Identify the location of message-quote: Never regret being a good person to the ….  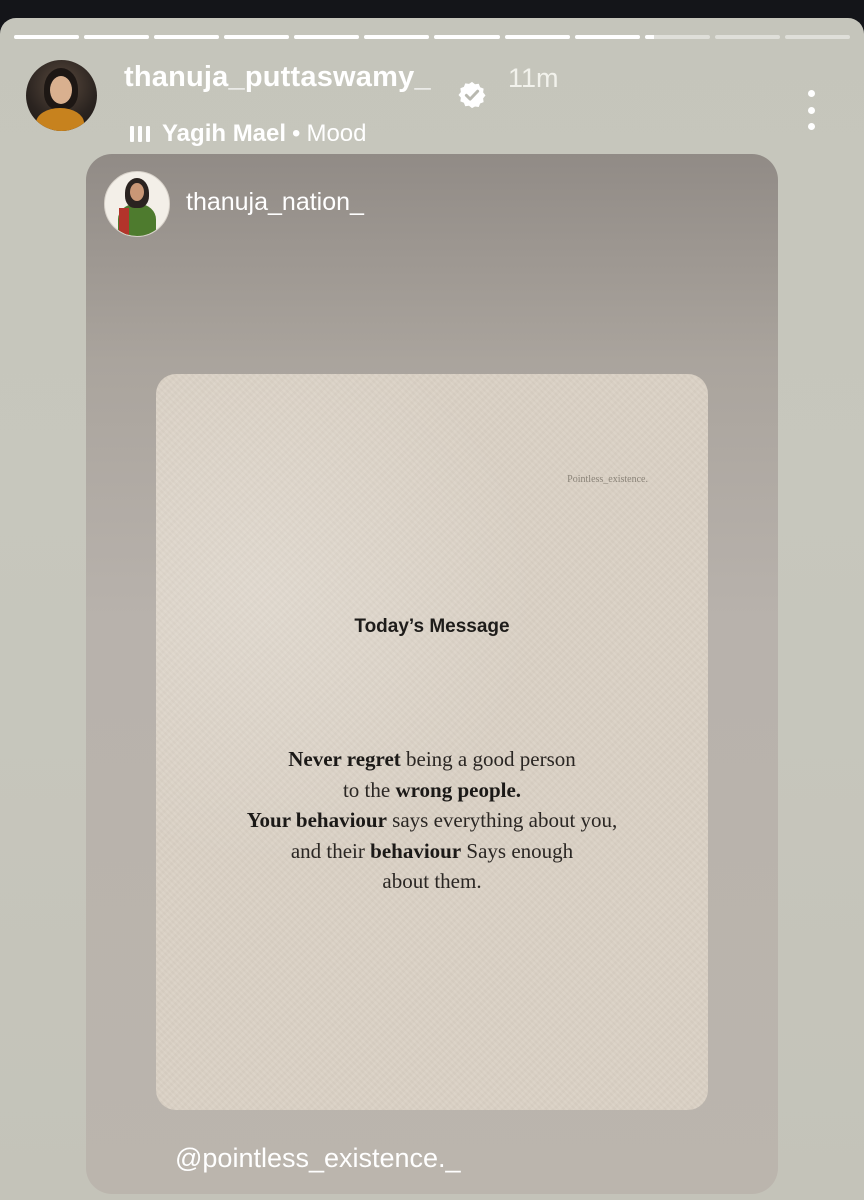
(432, 820).